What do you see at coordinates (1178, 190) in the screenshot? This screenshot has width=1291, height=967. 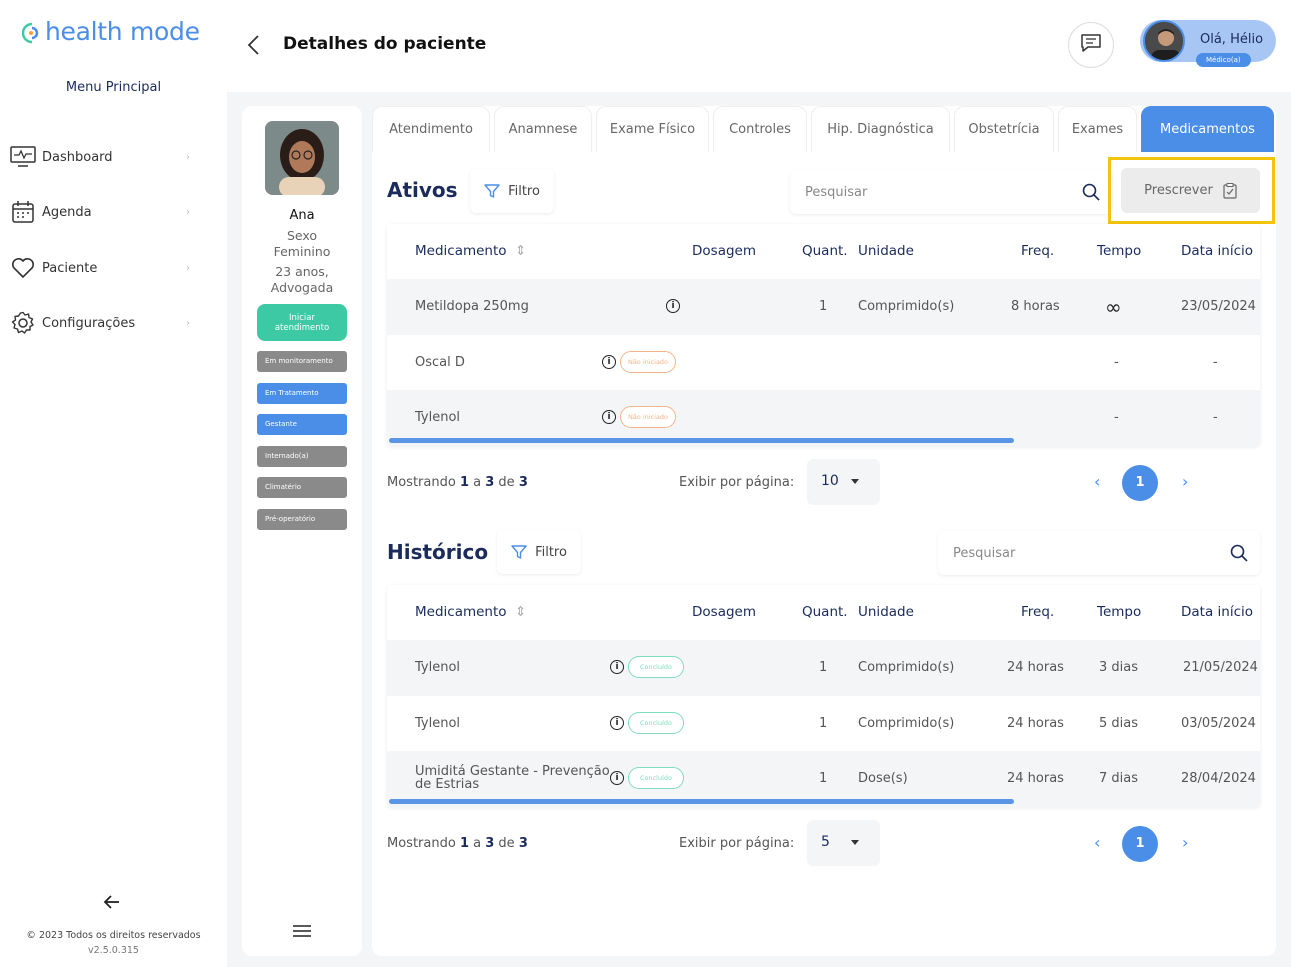 I see `prescribe-label: Prescrever` at bounding box center [1178, 190].